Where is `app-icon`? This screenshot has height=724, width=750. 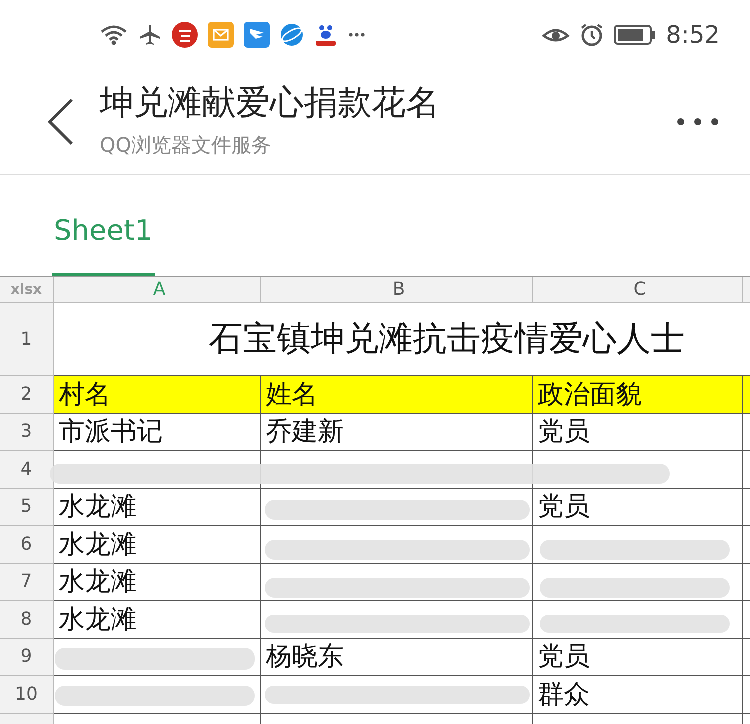
app-icon is located at coordinates (185, 35).